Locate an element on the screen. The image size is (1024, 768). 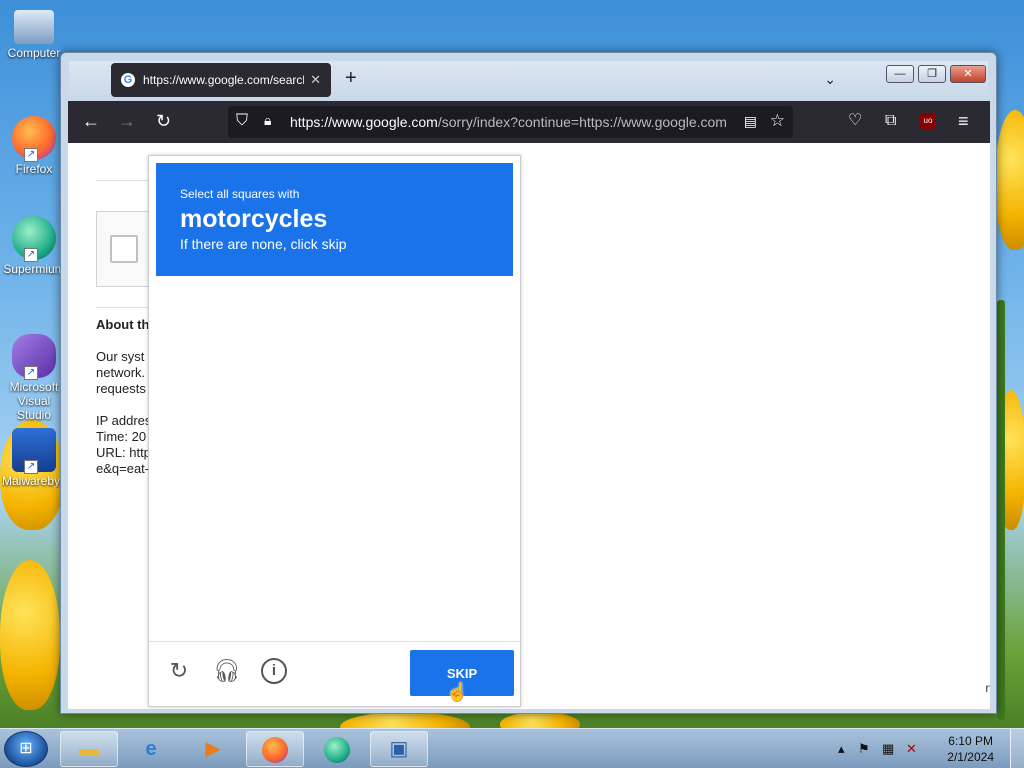
forward-button: → is located at coordinates (127, 121).